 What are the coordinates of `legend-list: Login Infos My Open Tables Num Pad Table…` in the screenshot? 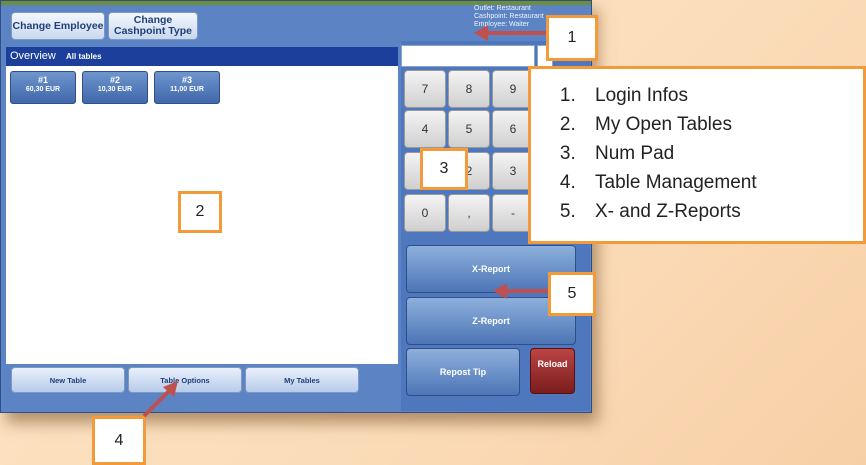 It's located at (707, 153).